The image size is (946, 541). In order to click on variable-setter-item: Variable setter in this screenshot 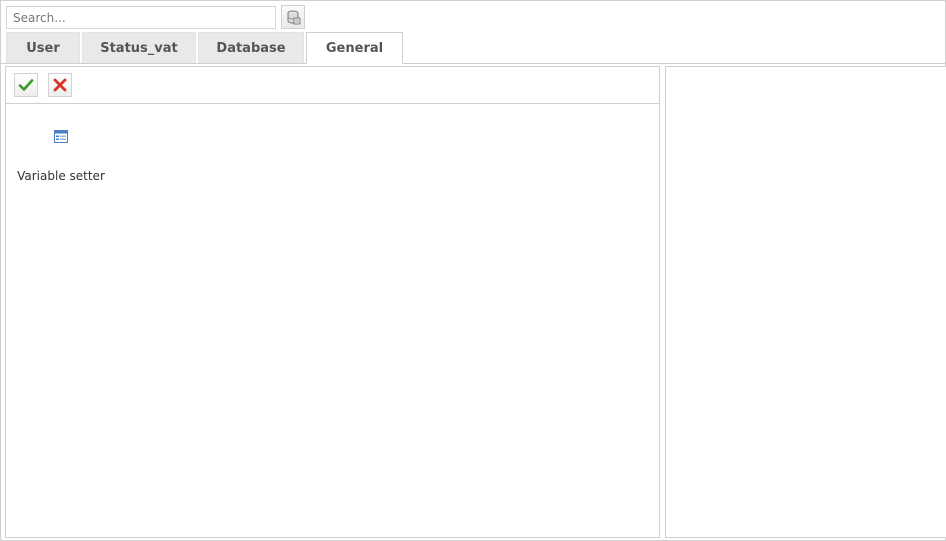, I will do `click(61, 156)`.